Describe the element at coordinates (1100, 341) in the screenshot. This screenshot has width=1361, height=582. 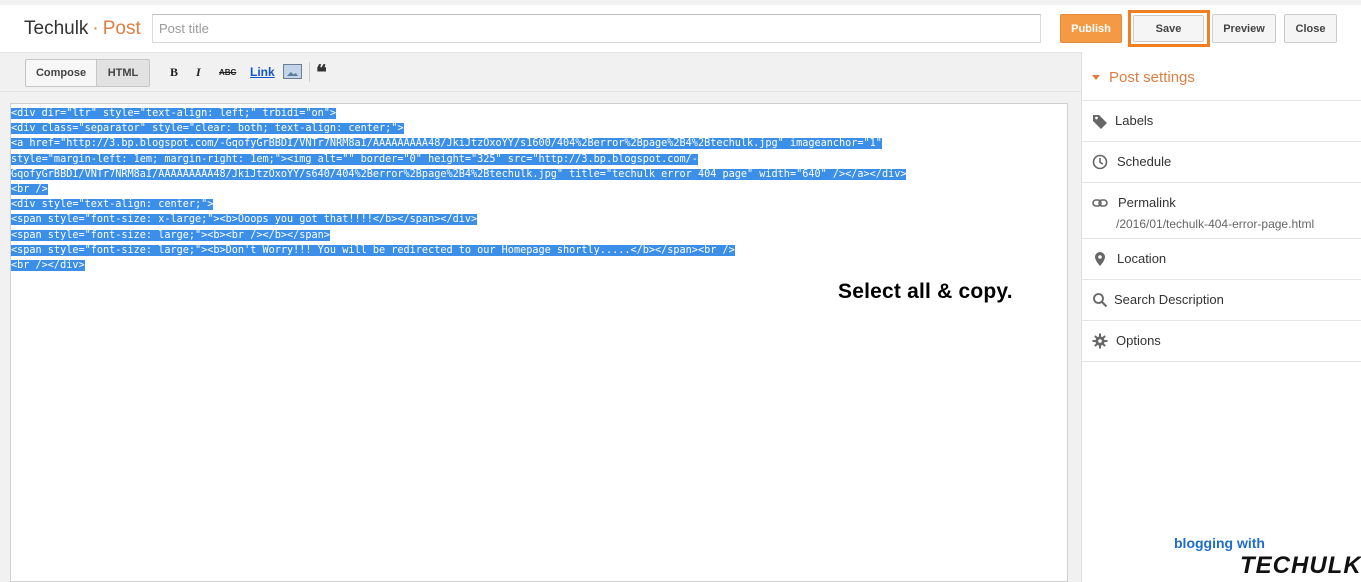
I see `gear-icon` at that location.